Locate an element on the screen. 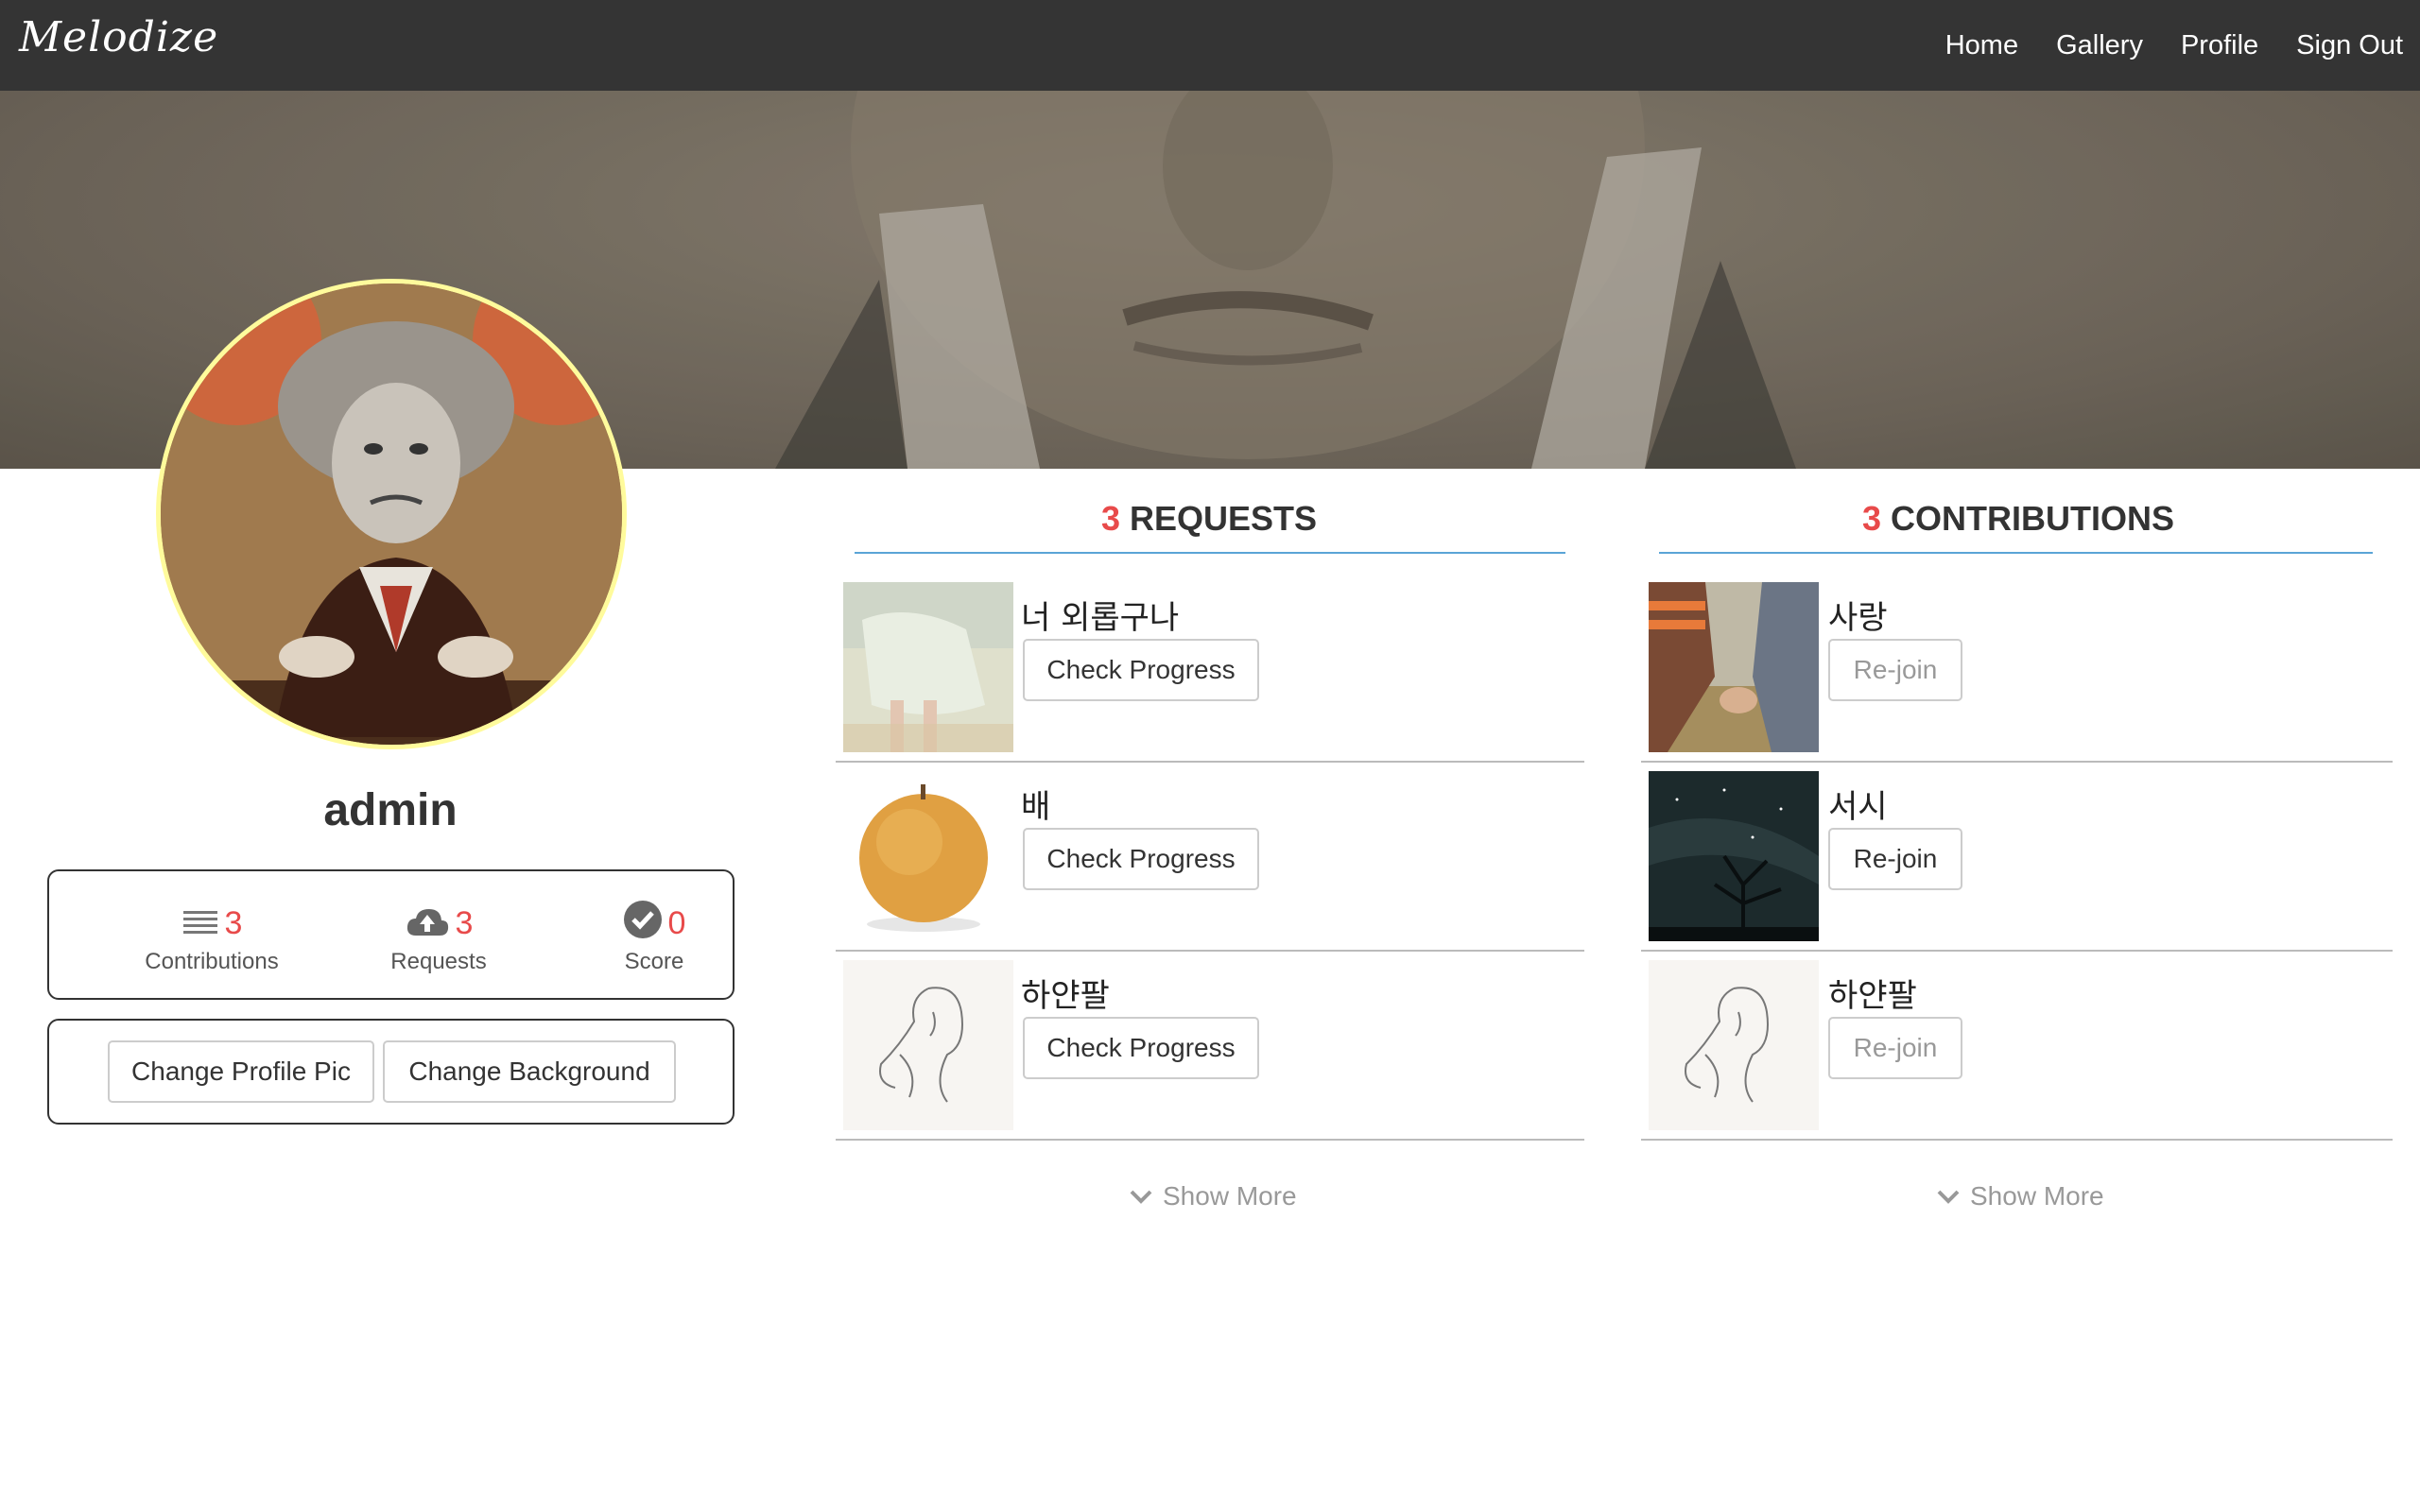 This screenshot has width=2420, height=1512. stat-requests-label: Requests is located at coordinates (439, 961).